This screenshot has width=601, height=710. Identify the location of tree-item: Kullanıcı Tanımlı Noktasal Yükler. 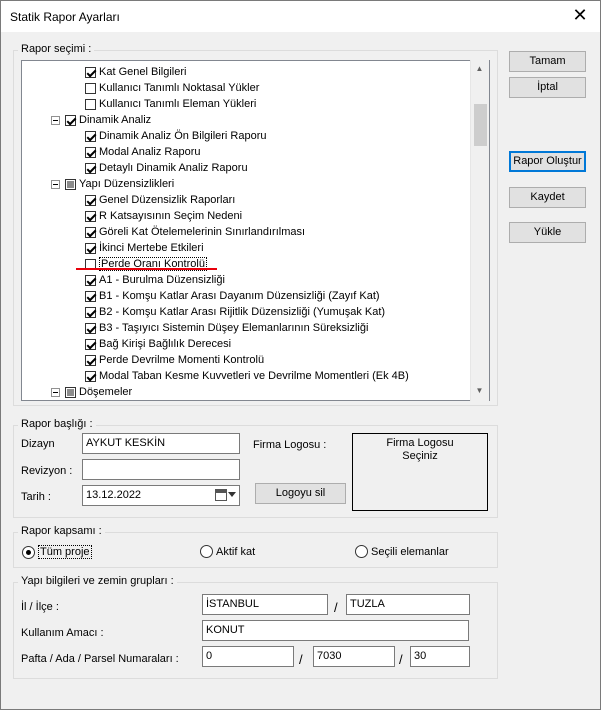
(172, 88).